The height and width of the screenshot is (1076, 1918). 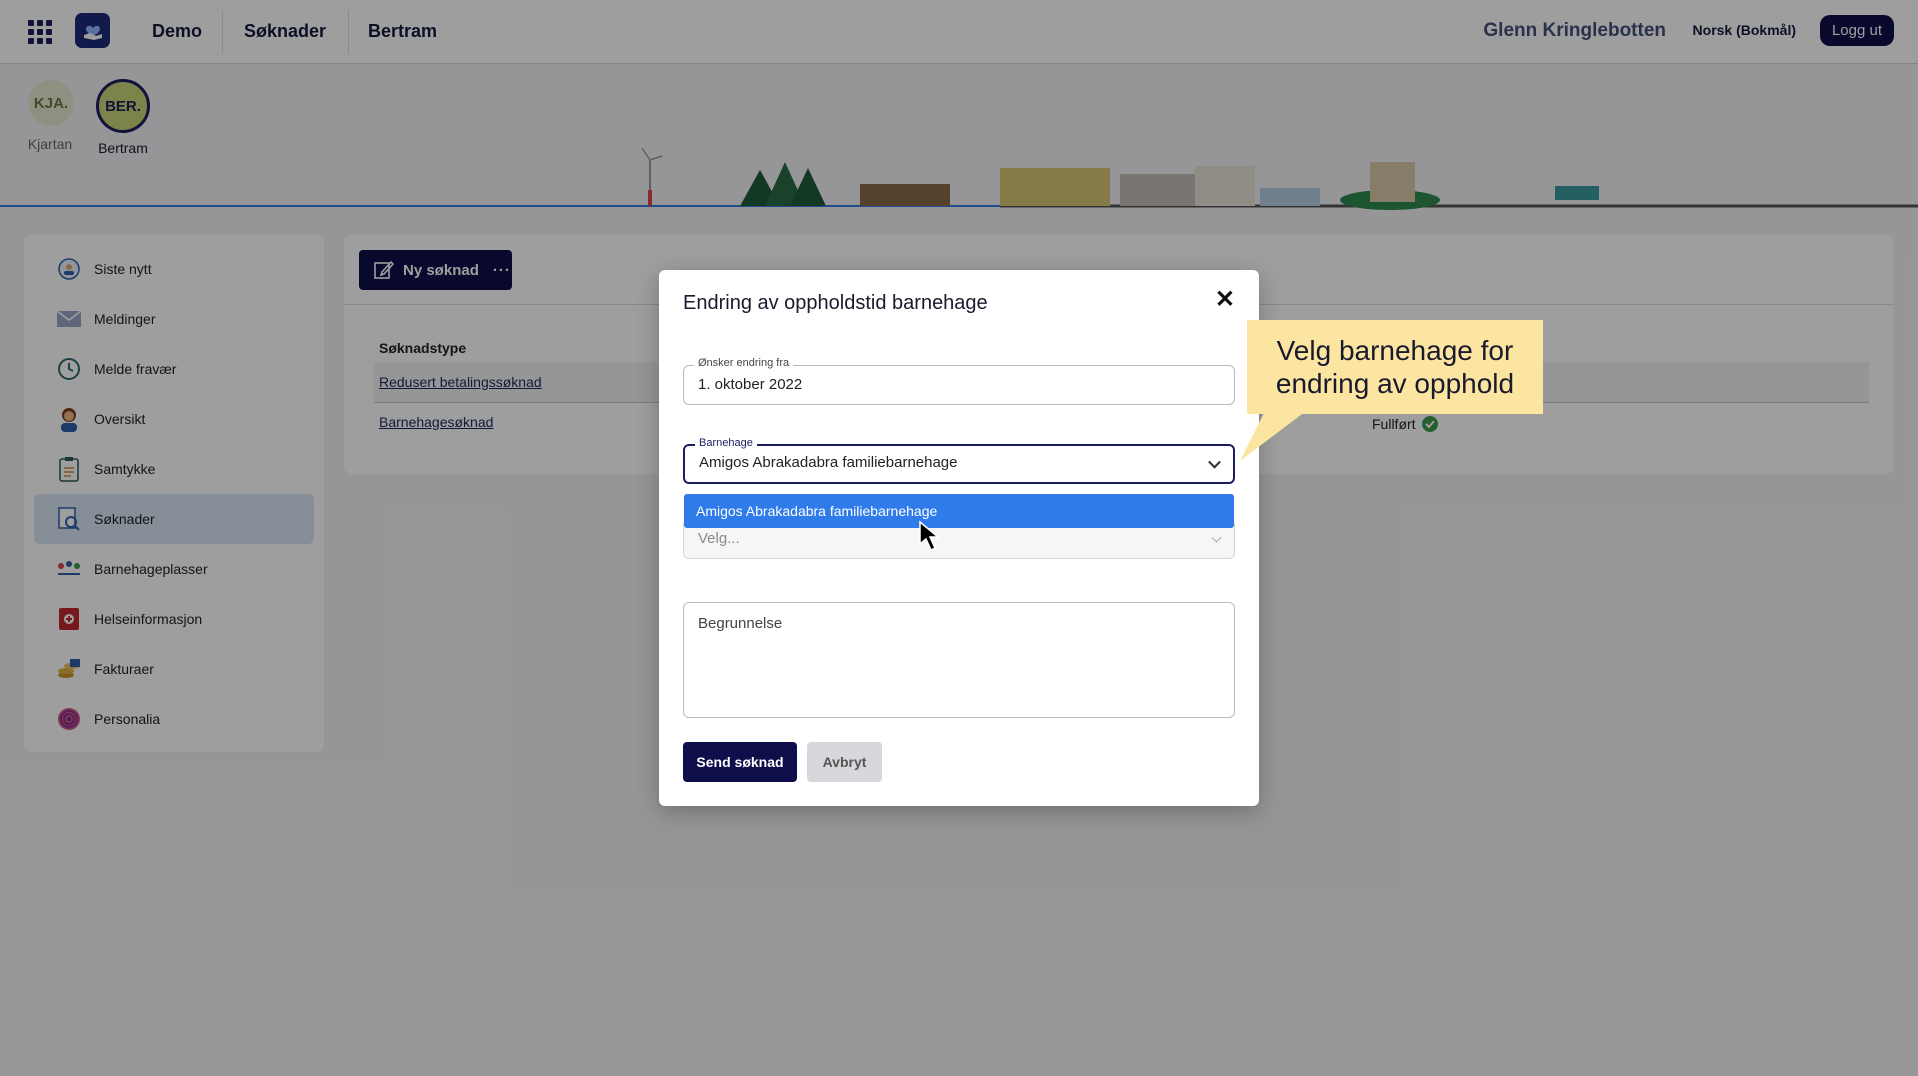 I want to click on dropdown-option: Amigos Abrakadabra familiebarnehage, so click(x=959, y=511).